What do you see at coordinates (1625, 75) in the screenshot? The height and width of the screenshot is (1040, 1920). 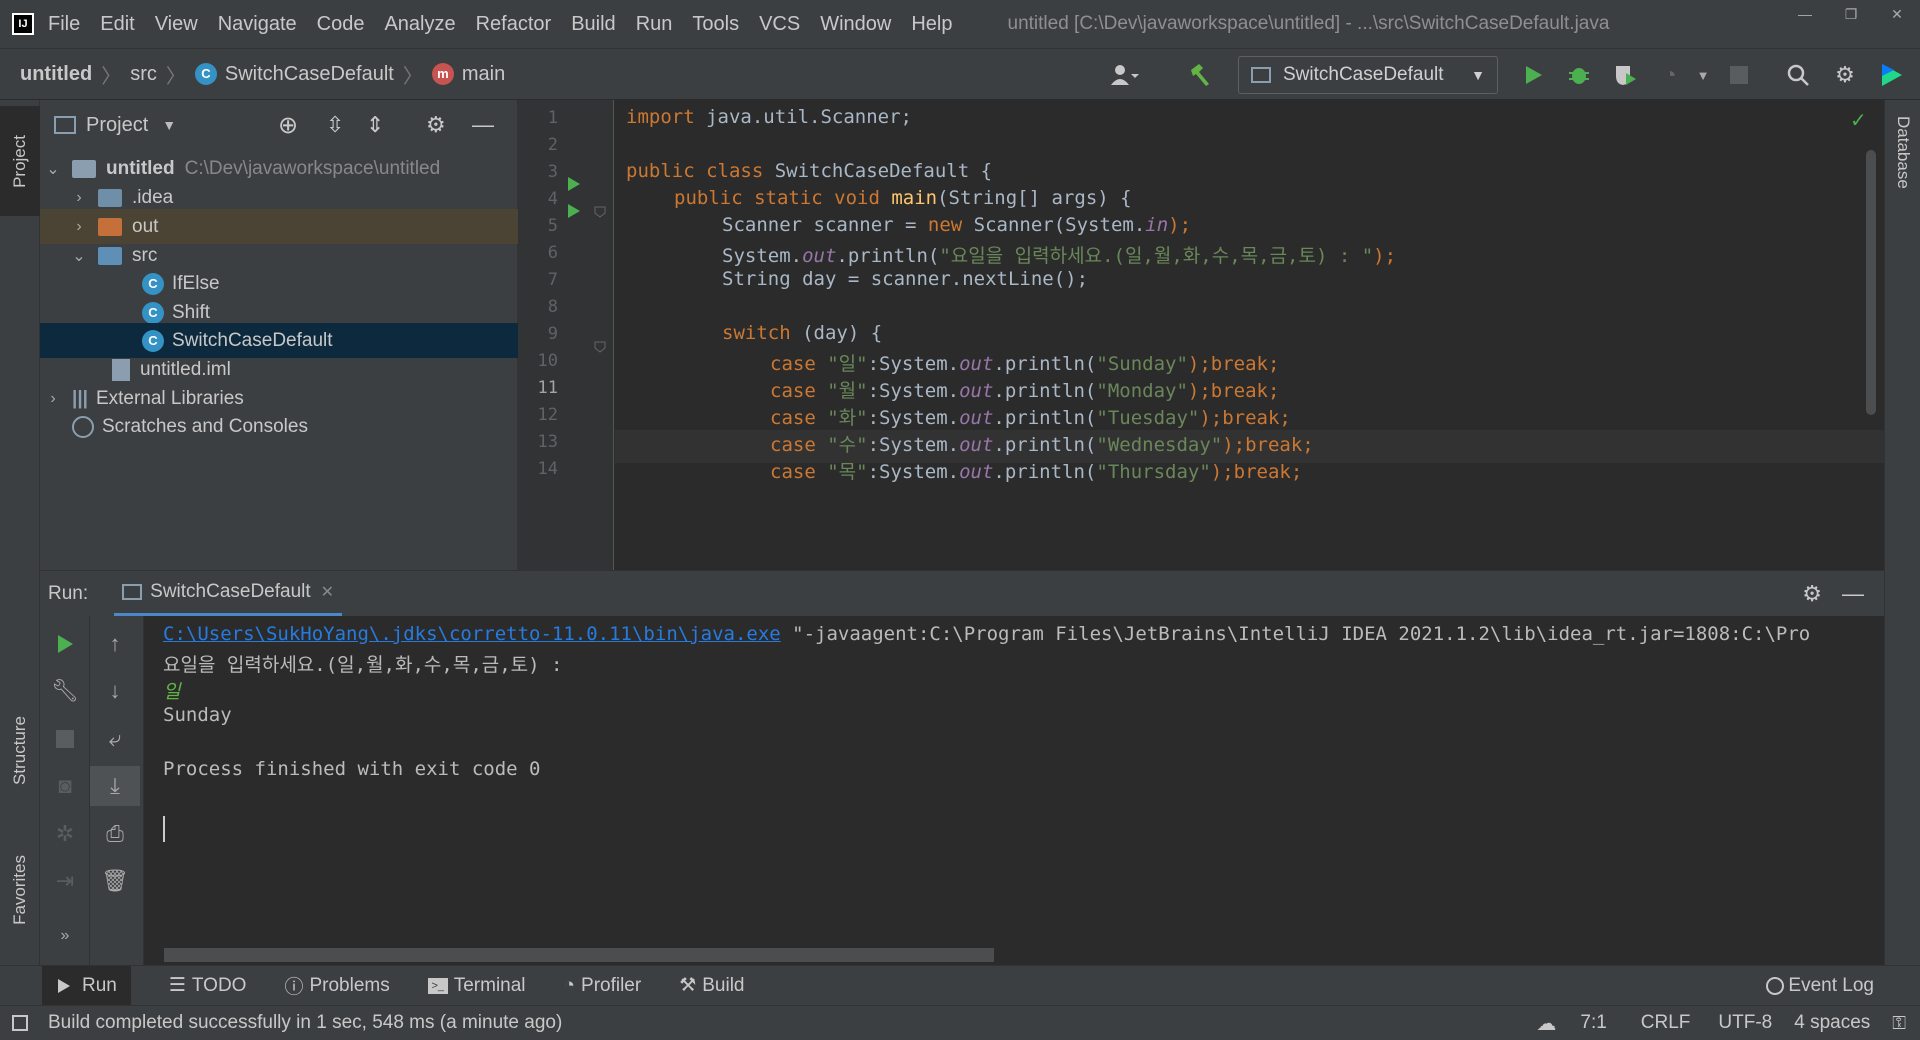 I see `coverage-icon` at bounding box center [1625, 75].